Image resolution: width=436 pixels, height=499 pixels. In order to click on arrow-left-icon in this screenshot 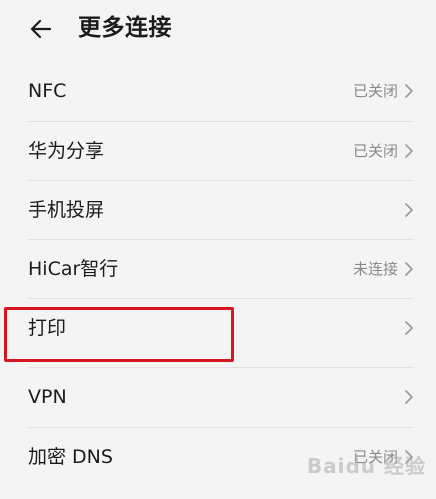, I will do `click(41, 29)`.